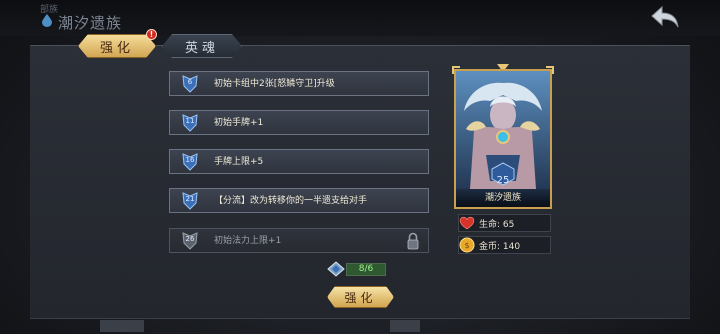 Image resolution: width=720 pixels, height=334 pixels. I want to click on progress-text: 8/6, so click(366, 269).